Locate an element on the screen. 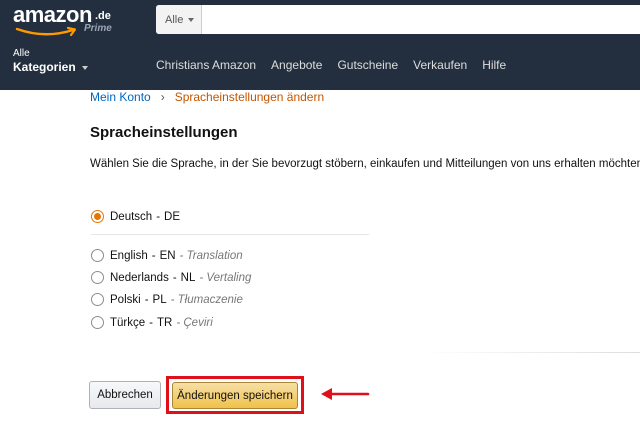 The image size is (640, 425). language-translation: - Translation is located at coordinates (211, 255).